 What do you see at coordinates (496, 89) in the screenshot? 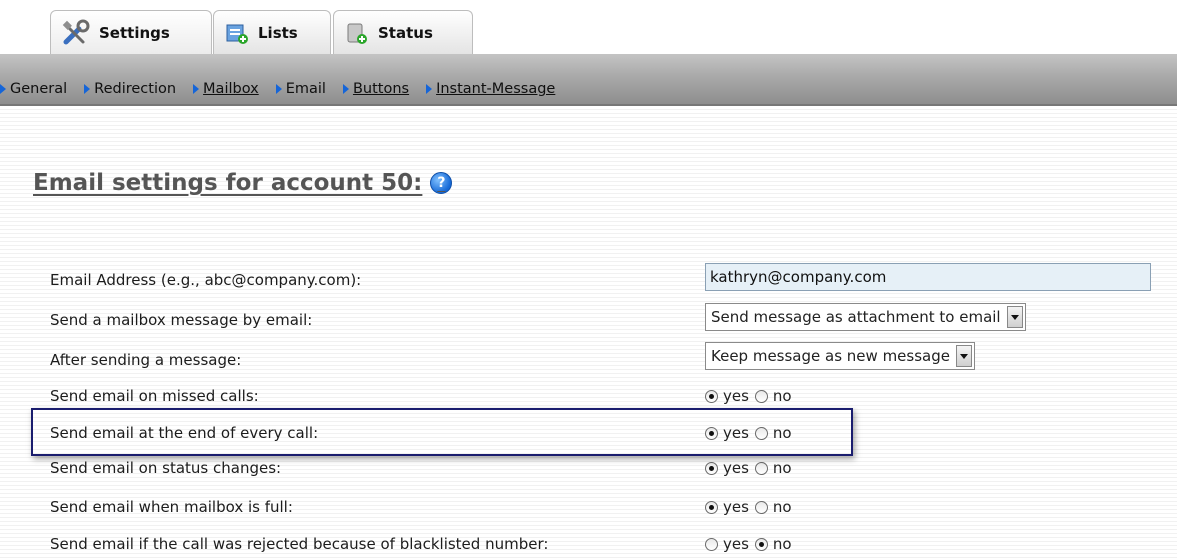
I see `subnav-instant-message-label: Instant-Message` at bounding box center [496, 89].